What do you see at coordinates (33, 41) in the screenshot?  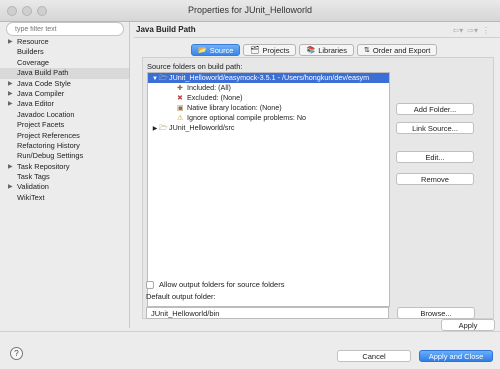 I see `nav-item-label: Resource` at bounding box center [33, 41].